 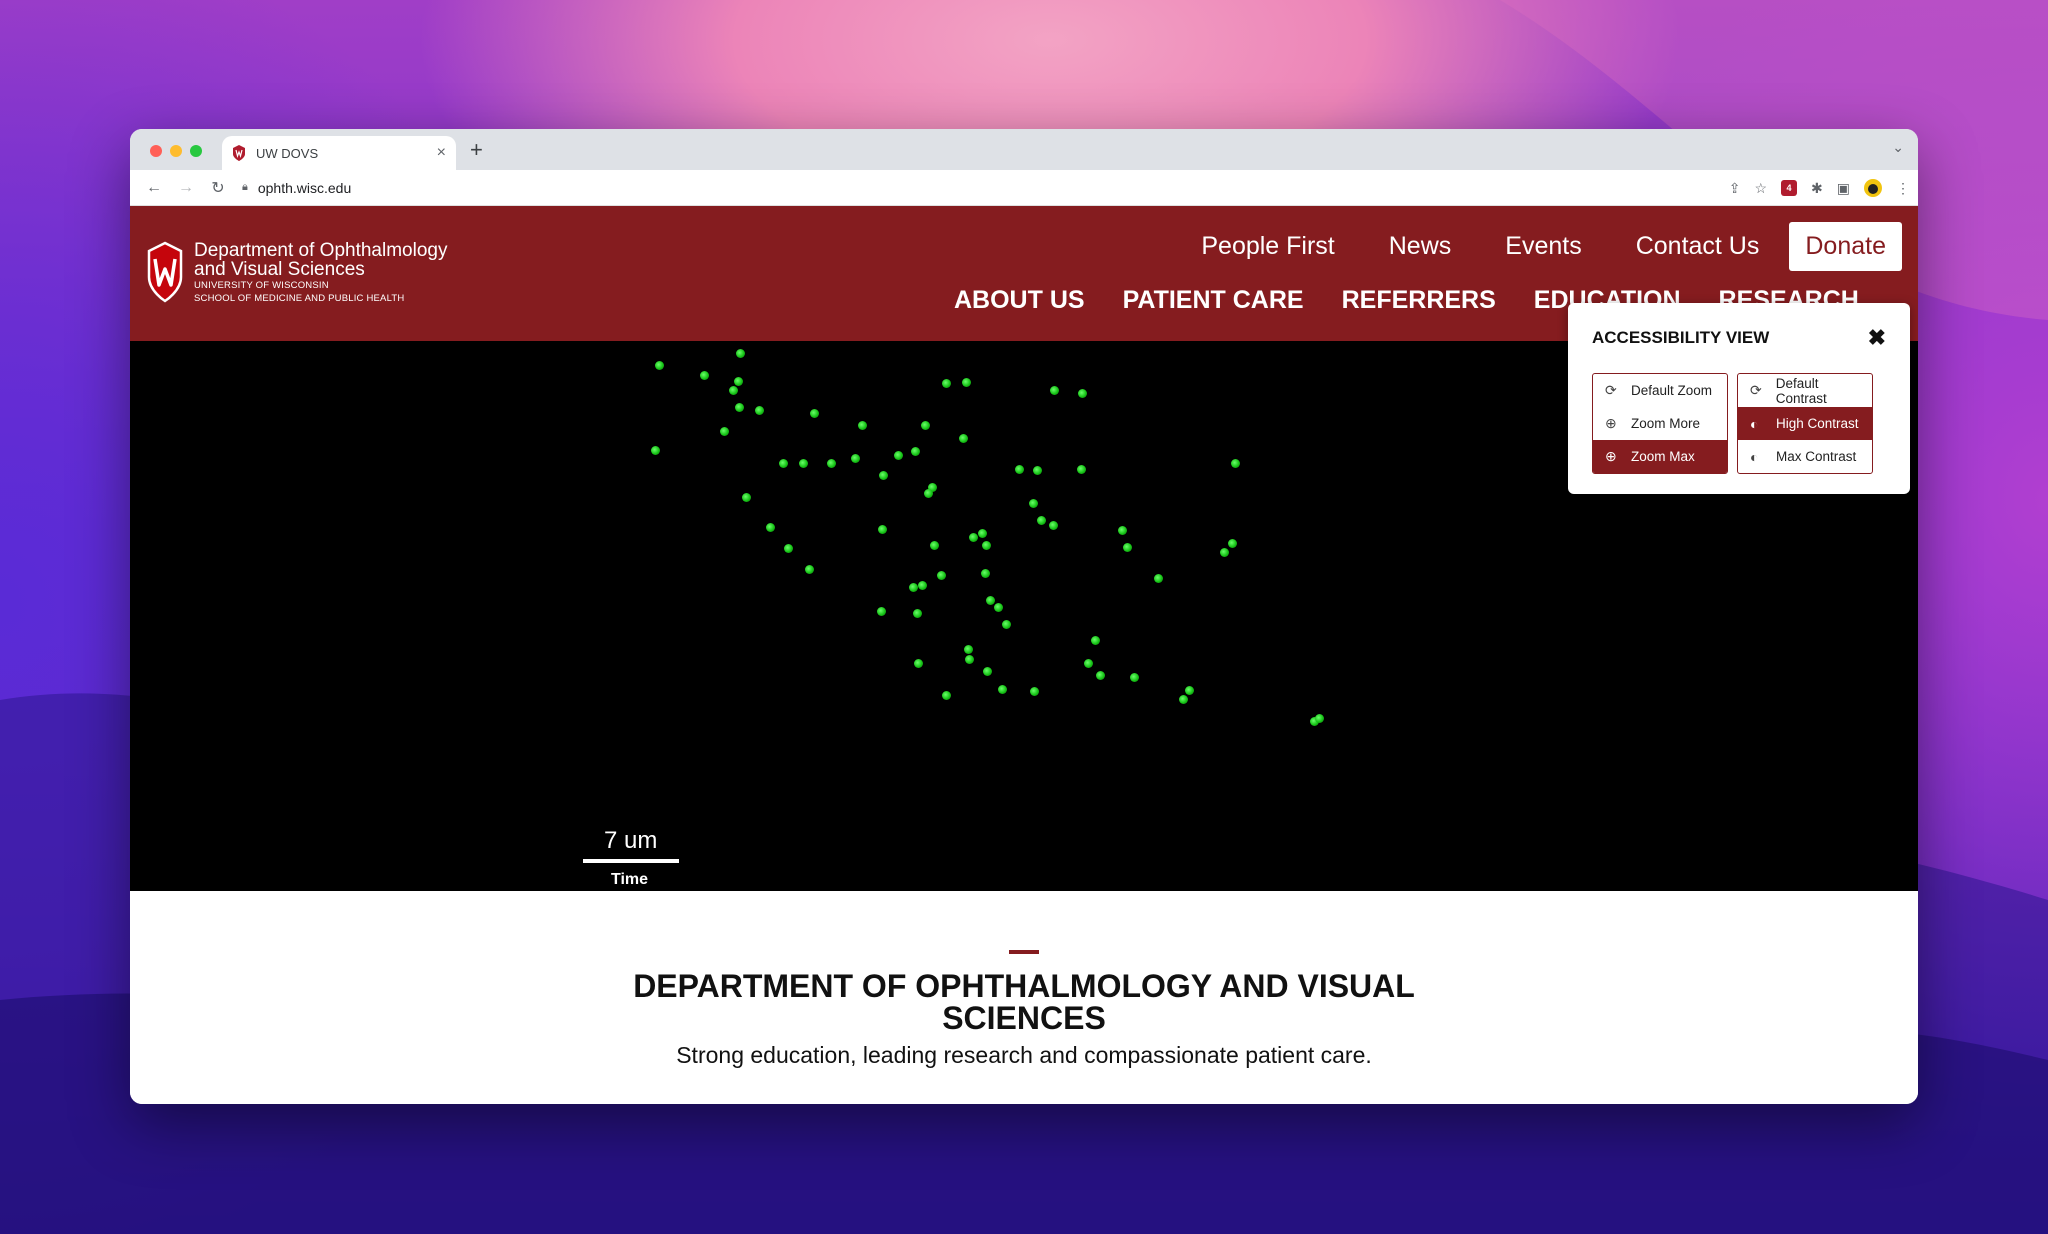 I want to click on option-label: Zoom More, so click(x=1666, y=423).